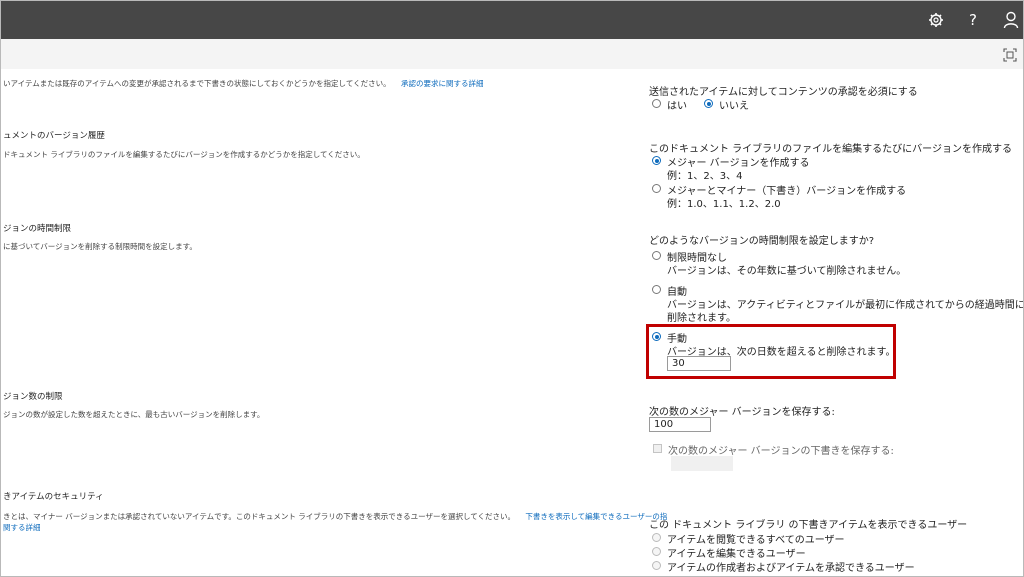  Describe the element at coordinates (705, 176) in the screenshot. I see `major-version-example: 例：1、2、3、4` at that location.